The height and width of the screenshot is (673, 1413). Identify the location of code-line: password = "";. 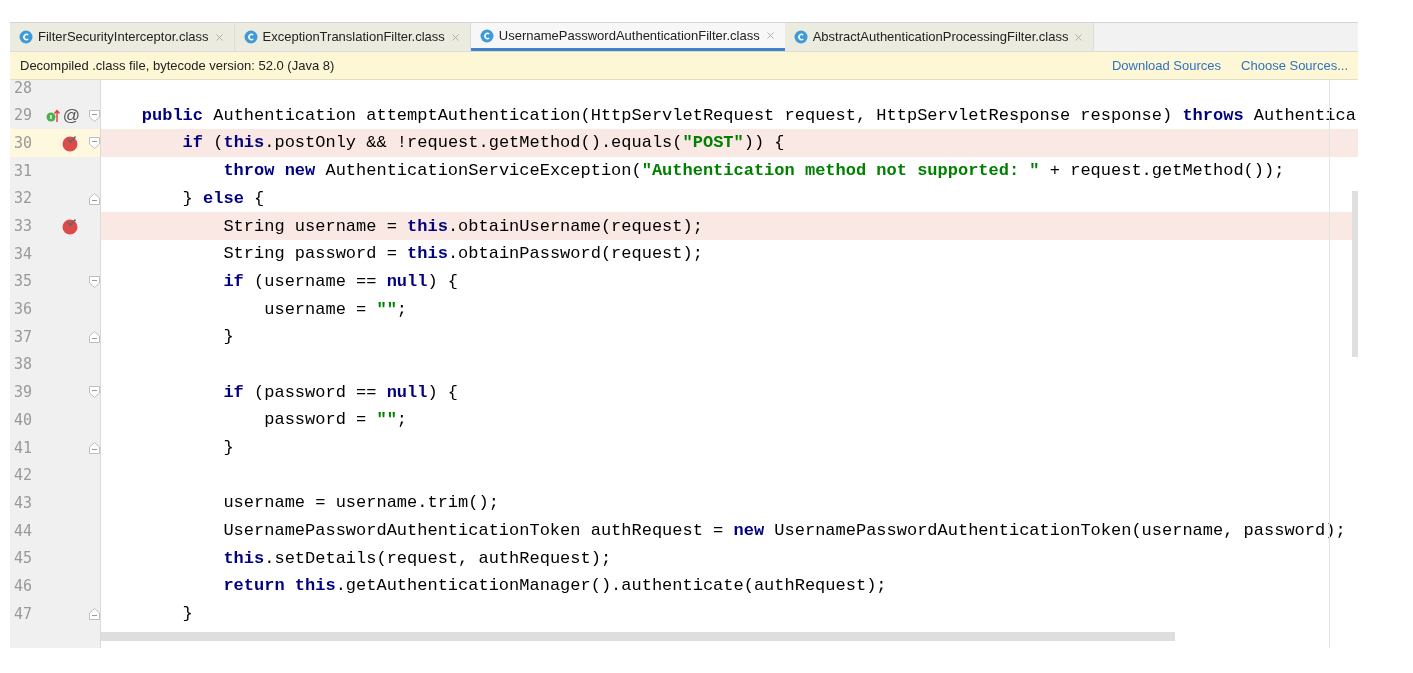
(335, 420).